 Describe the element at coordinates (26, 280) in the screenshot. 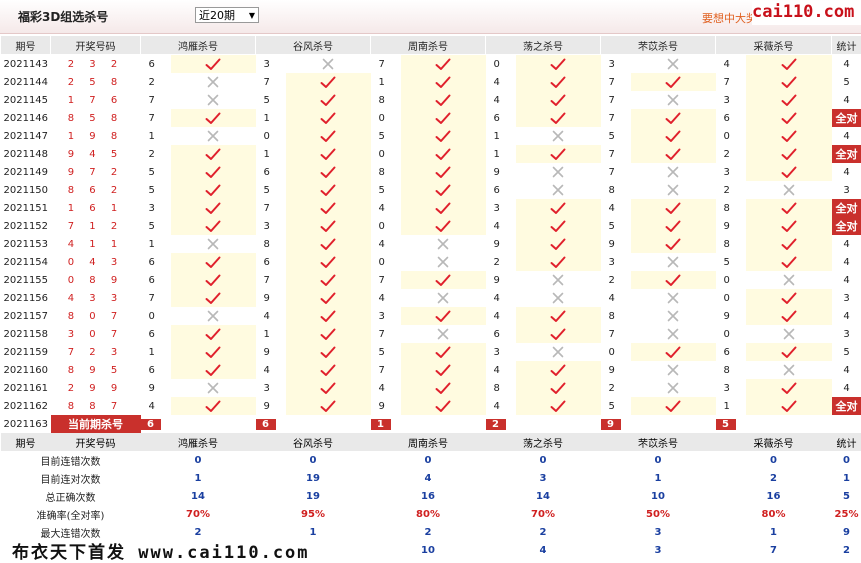

I see `period-cell: 2021155` at that location.